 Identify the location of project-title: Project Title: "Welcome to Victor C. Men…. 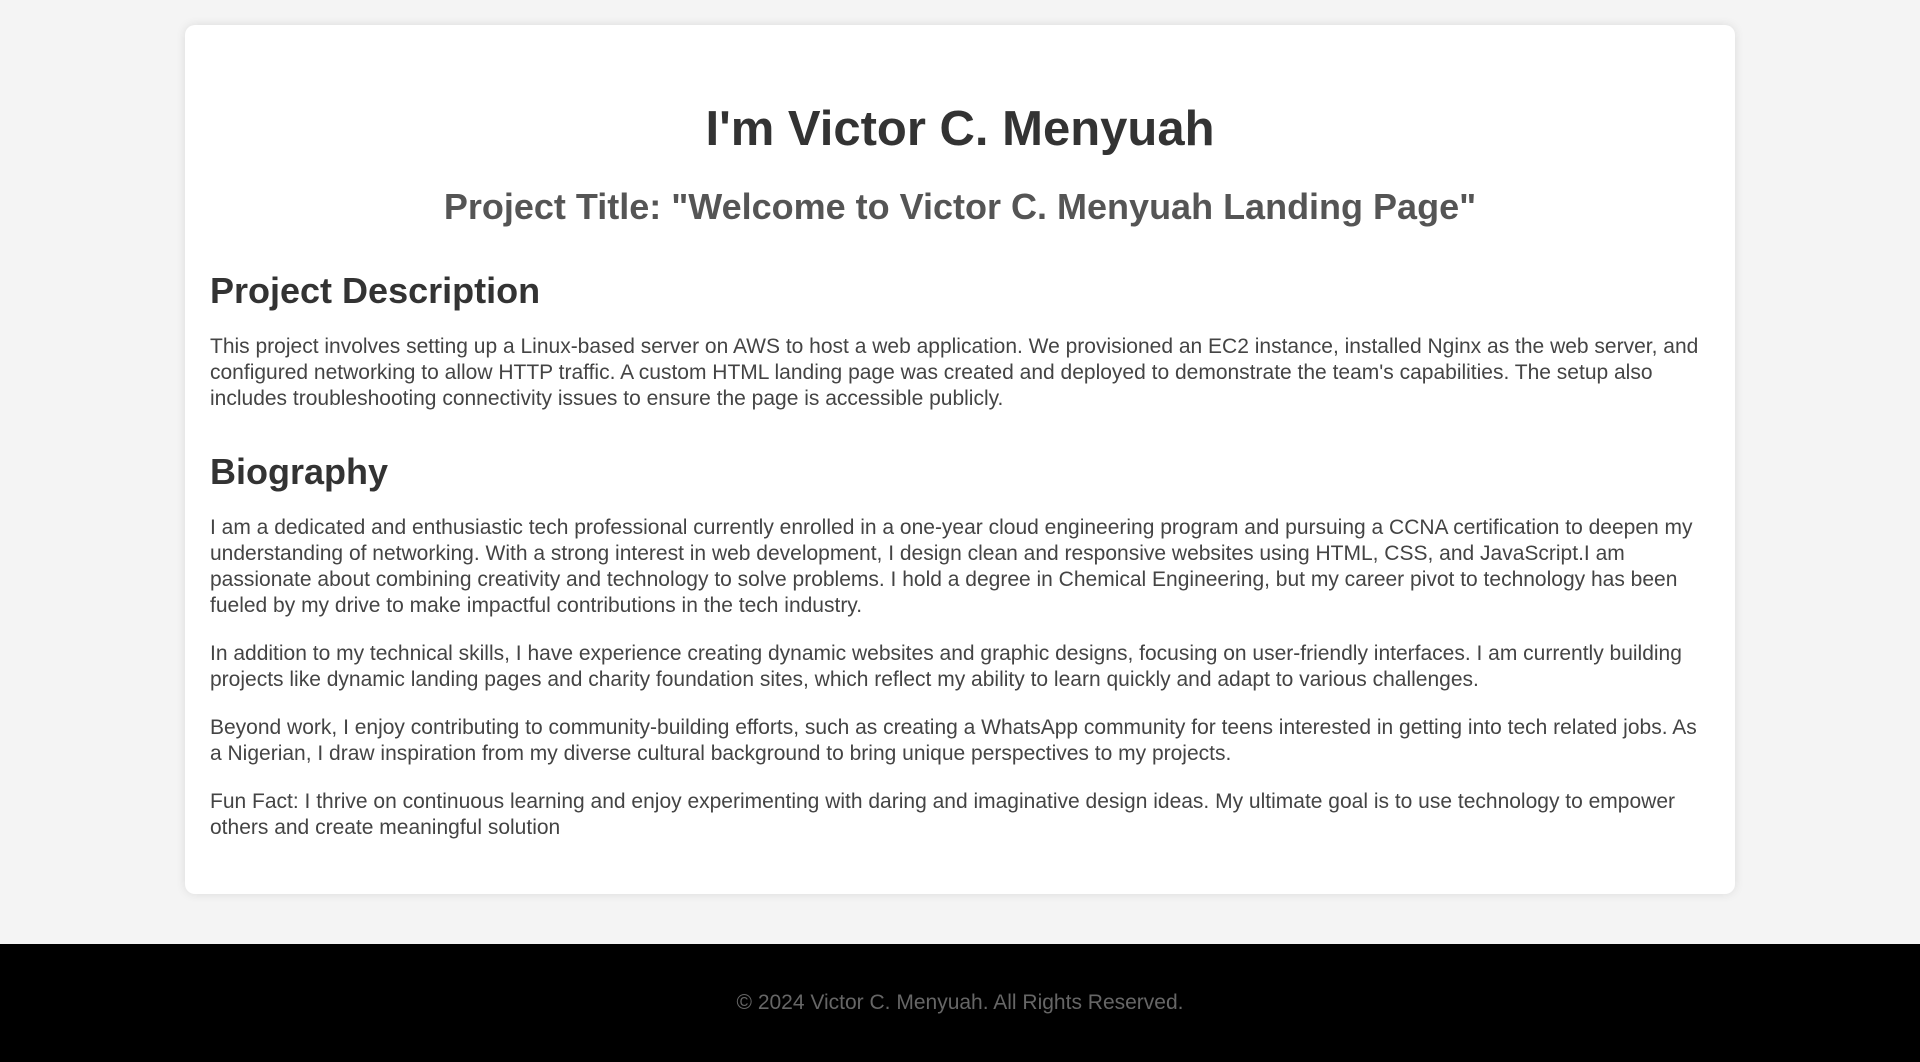
(960, 206).